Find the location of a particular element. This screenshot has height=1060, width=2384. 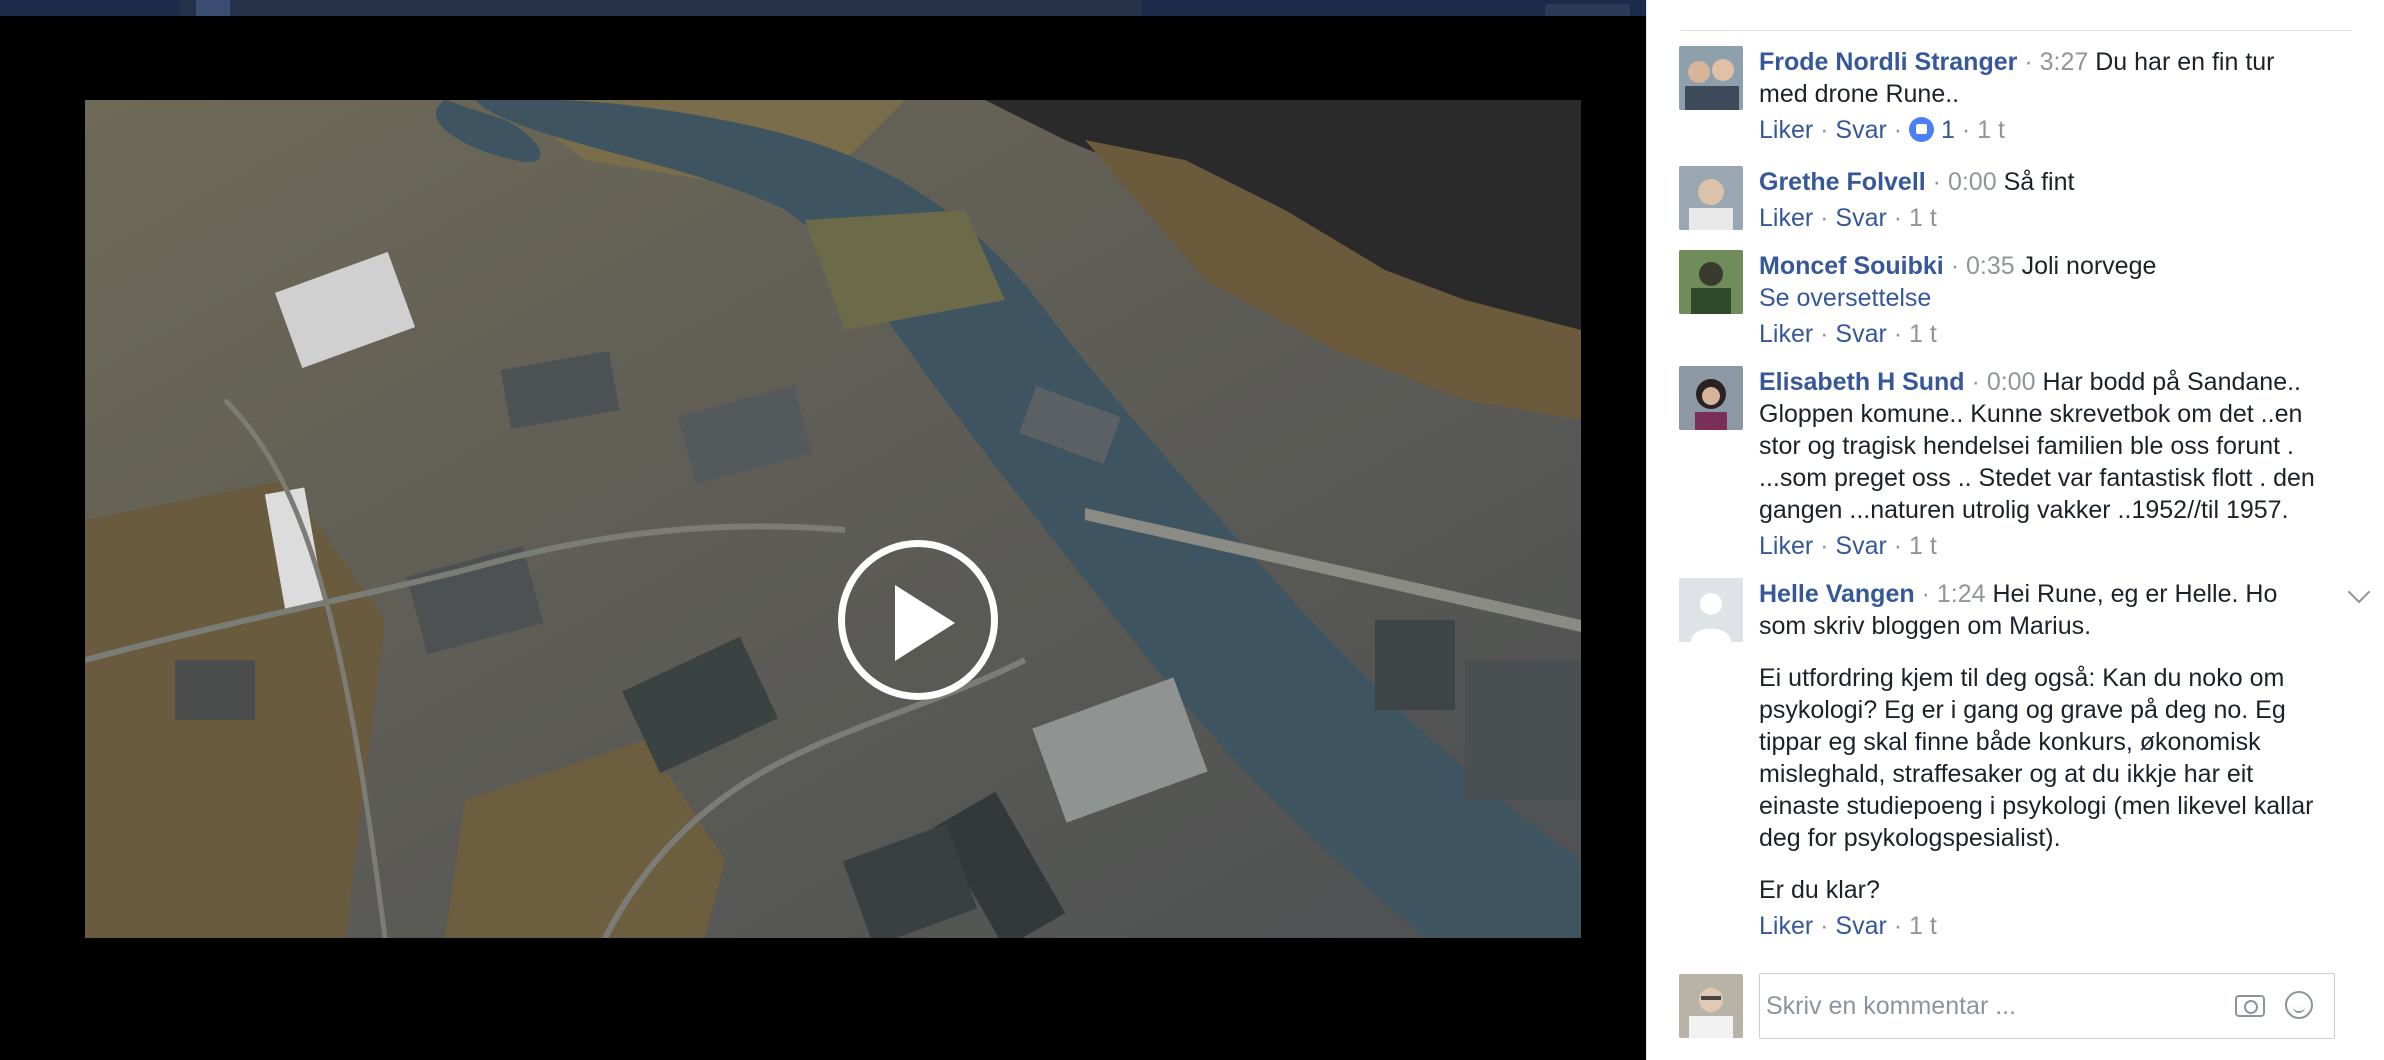

camera-icon is located at coordinates (2250, 1006).